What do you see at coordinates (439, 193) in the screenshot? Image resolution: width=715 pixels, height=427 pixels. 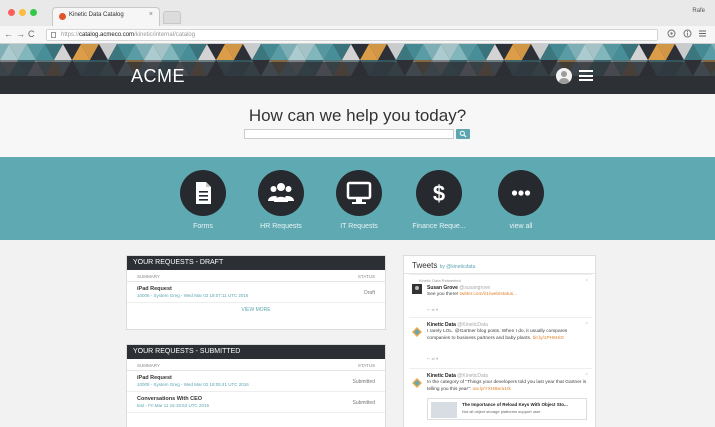 I see `dollar-icon: $` at bounding box center [439, 193].